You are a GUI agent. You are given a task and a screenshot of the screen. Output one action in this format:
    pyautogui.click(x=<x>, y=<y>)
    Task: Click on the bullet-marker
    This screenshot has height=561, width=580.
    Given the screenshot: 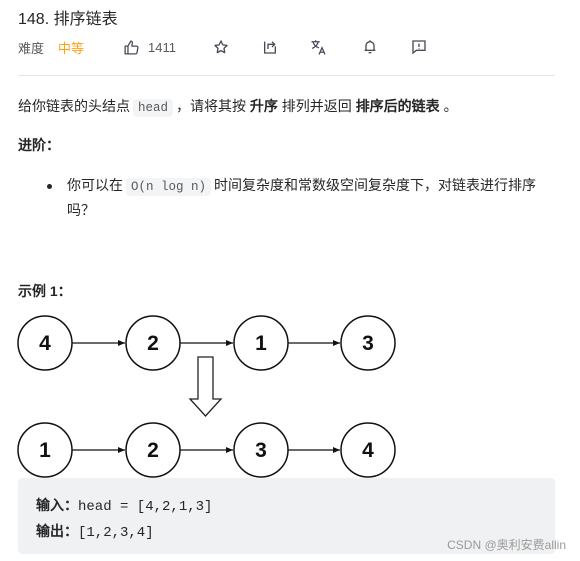 What is the action you would take?
    pyautogui.click(x=52, y=186)
    